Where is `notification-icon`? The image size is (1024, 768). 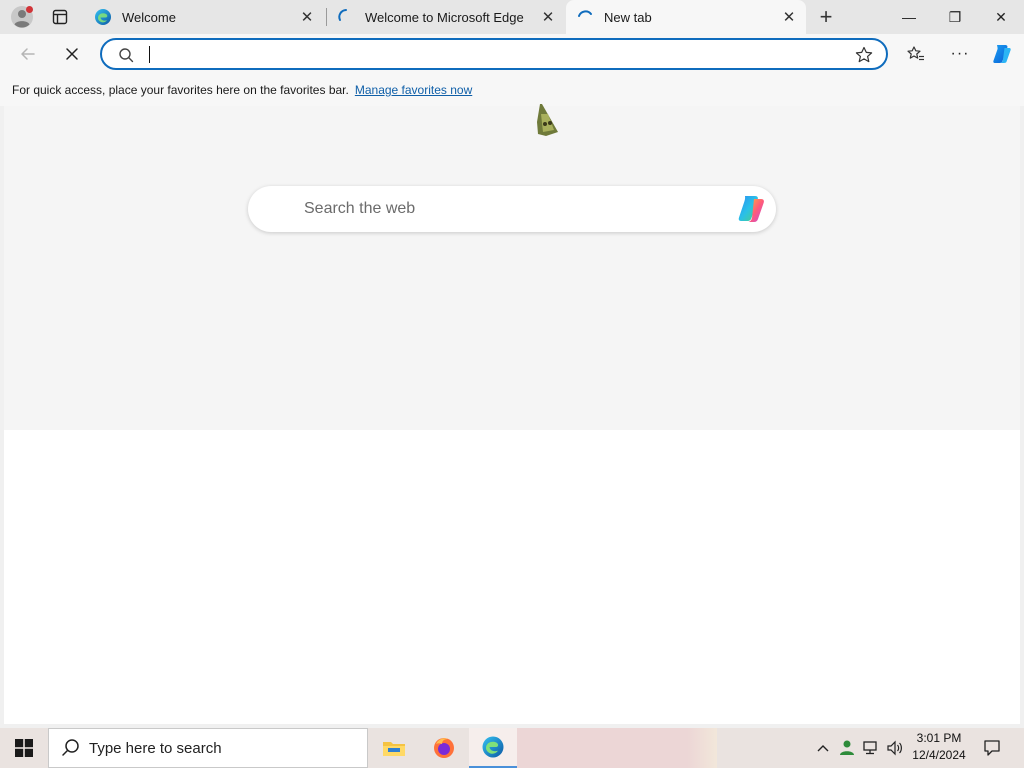
notification-icon is located at coordinates (992, 748).